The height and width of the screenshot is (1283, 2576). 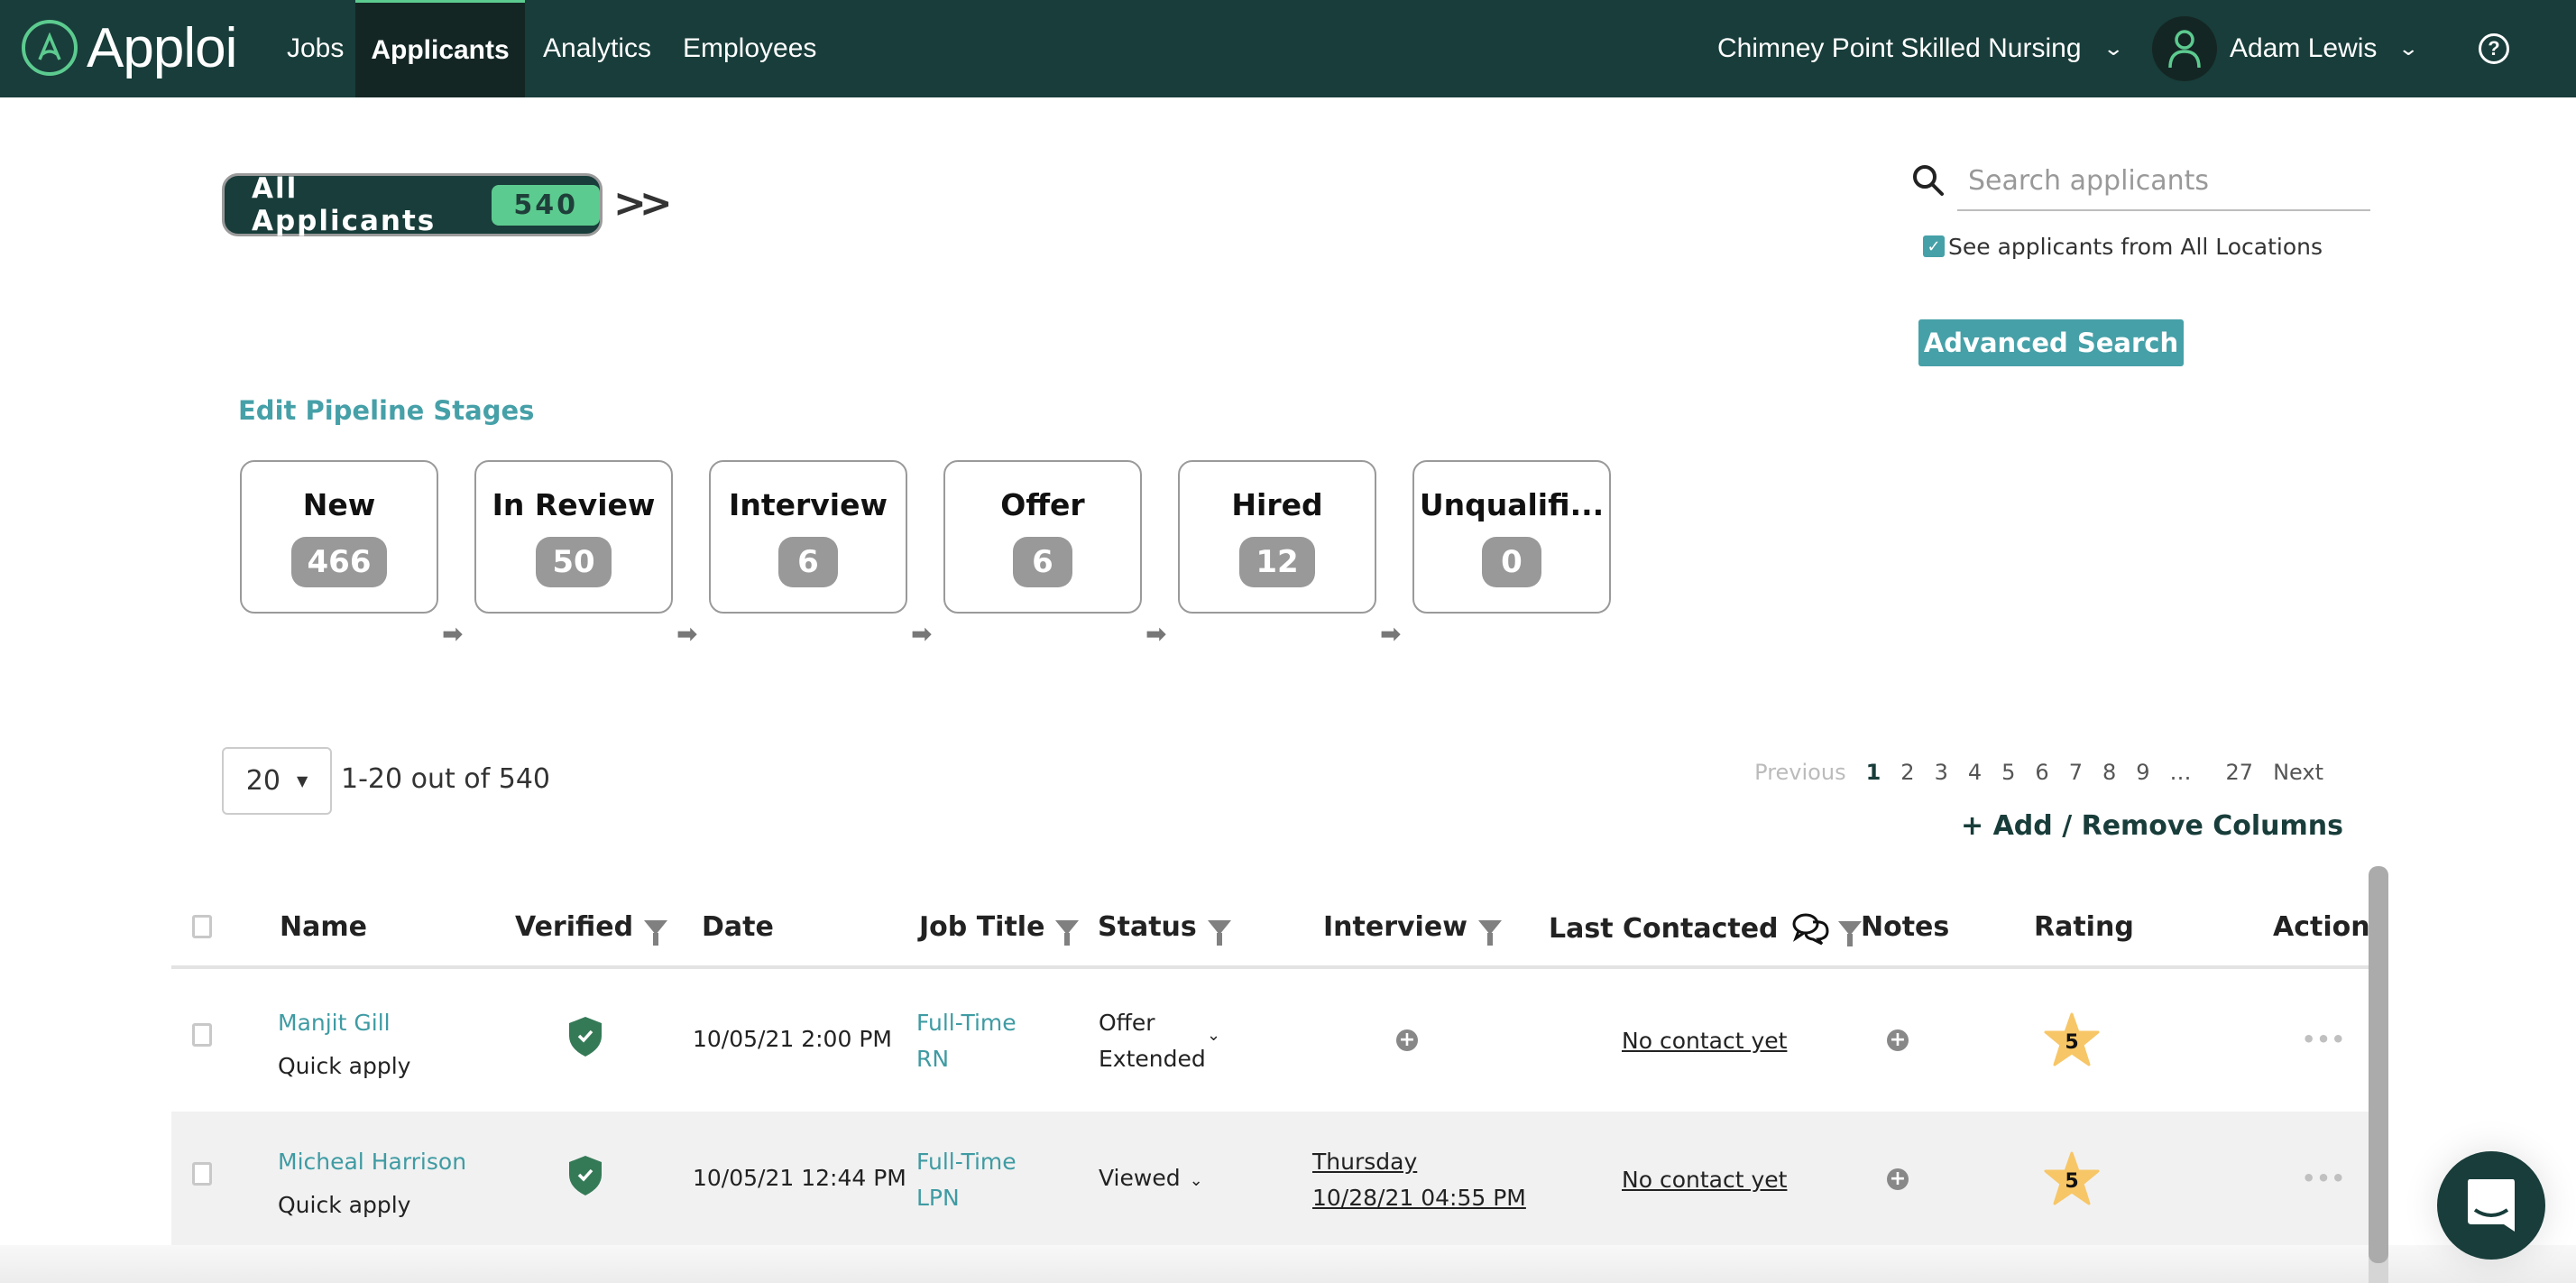 What do you see at coordinates (2163, 182) in the screenshot?
I see `search-input` at bounding box center [2163, 182].